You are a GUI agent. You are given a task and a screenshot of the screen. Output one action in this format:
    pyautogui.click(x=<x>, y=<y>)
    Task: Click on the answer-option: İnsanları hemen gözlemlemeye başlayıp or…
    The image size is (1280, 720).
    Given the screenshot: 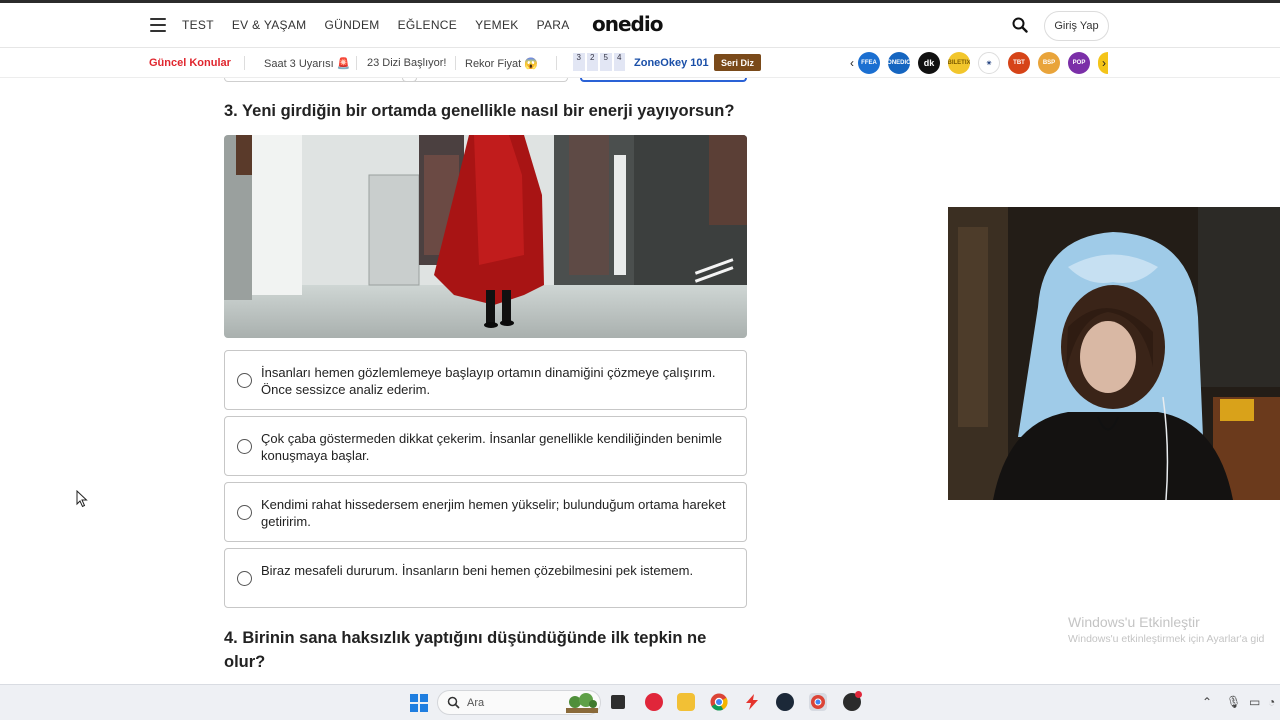 What is the action you would take?
    pyautogui.click(x=485, y=380)
    